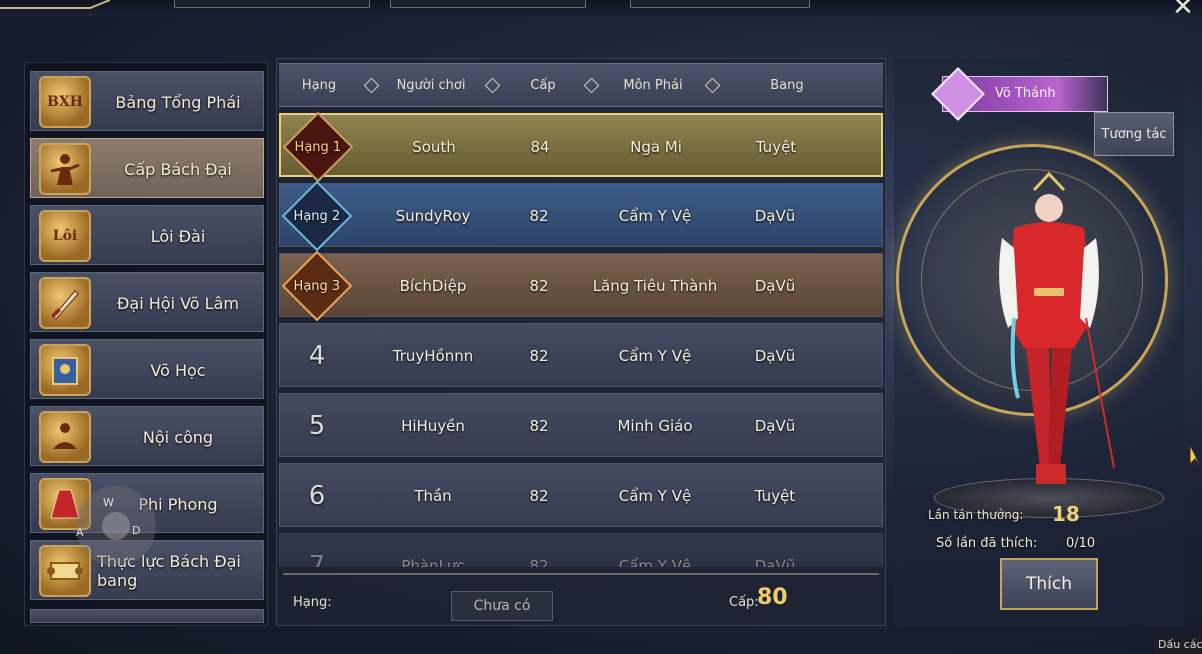 The width and height of the screenshot is (1202, 654). What do you see at coordinates (581, 550) in the screenshot?
I see `table-row: 7 PhànLực 82 Cẩm Y Vệ DạVũ` at bounding box center [581, 550].